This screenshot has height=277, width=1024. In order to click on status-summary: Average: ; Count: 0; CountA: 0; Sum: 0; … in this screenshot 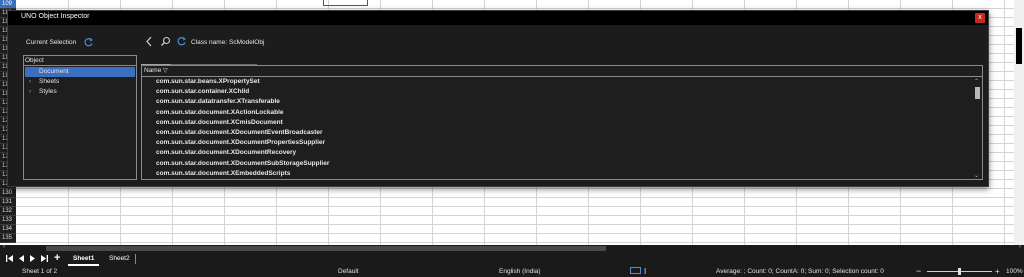, I will do `click(800, 271)`.